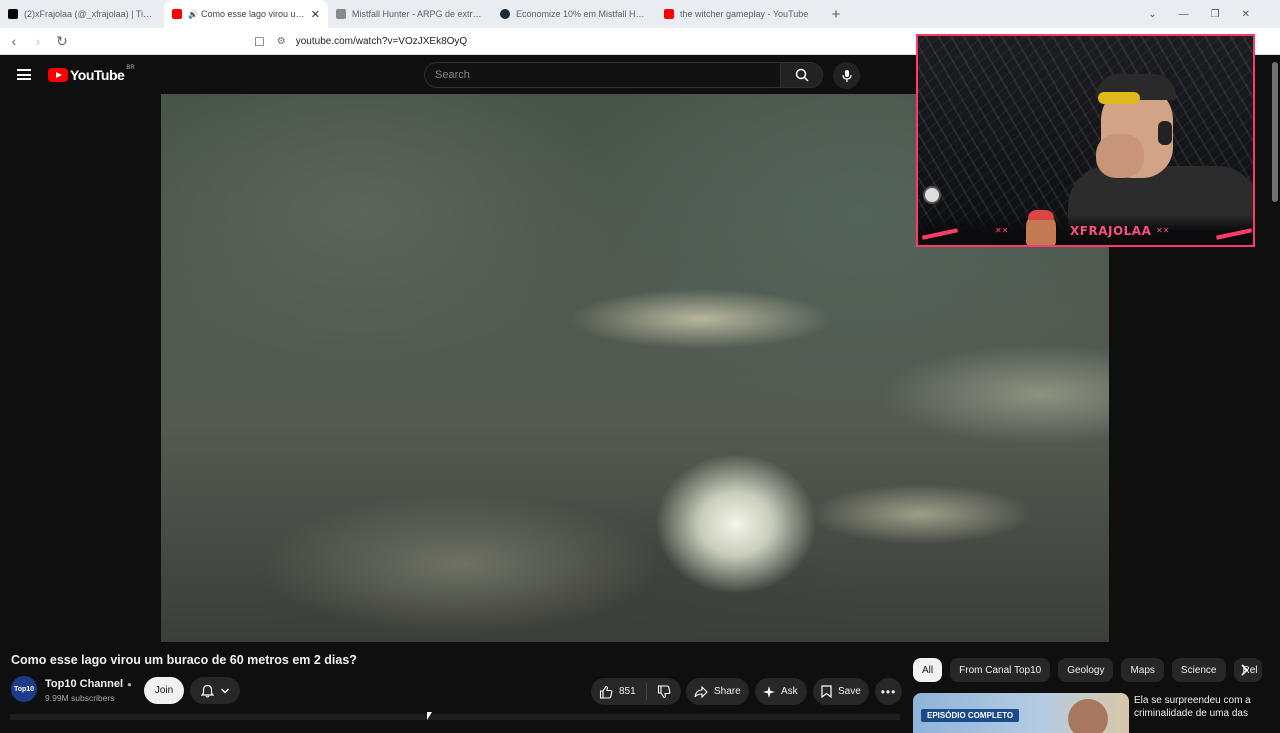  Describe the element at coordinates (769, 691) in the screenshot. I see `sparkle-icon` at that location.